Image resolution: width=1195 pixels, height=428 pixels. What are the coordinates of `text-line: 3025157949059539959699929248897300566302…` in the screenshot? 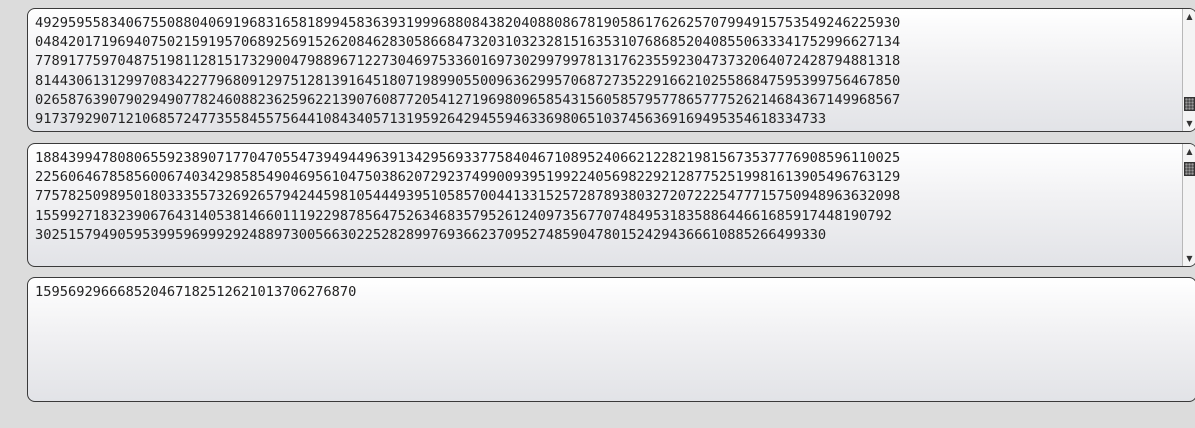 It's located at (431, 234).